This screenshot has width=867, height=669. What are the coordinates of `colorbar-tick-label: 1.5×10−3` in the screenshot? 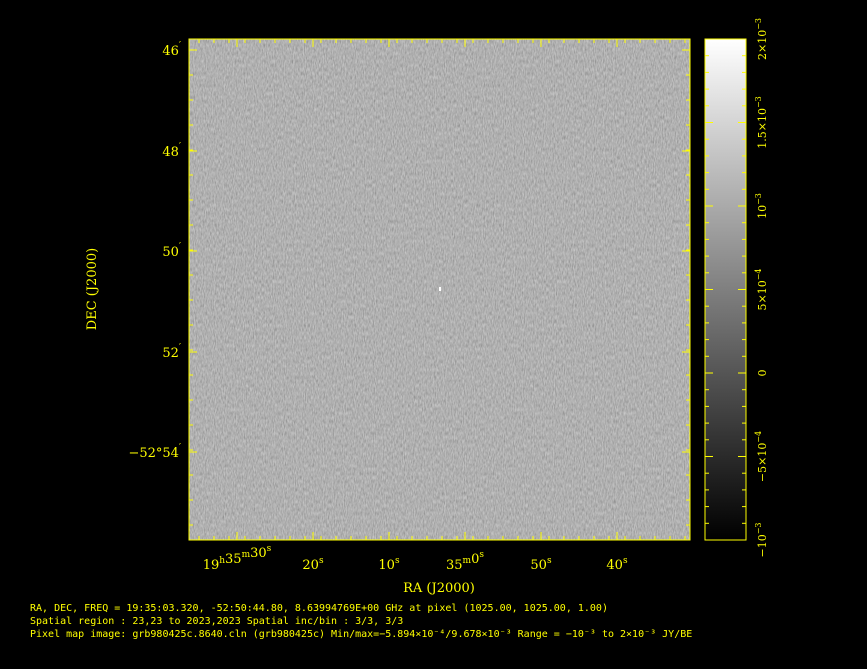 It's located at (761, 122).